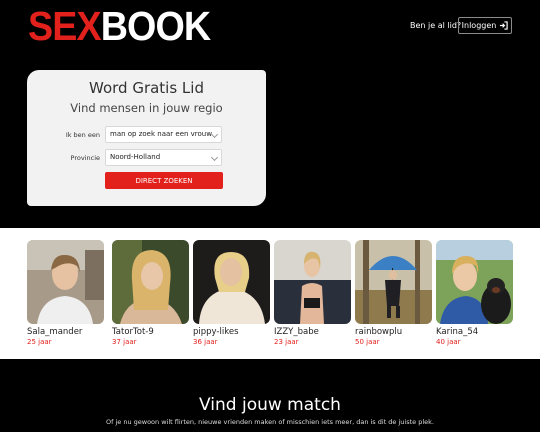 This screenshot has height=432, width=540. What do you see at coordinates (448, 342) in the screenshot?
I see `profile-age: 40 jaar` at bounding box center [448, 342].